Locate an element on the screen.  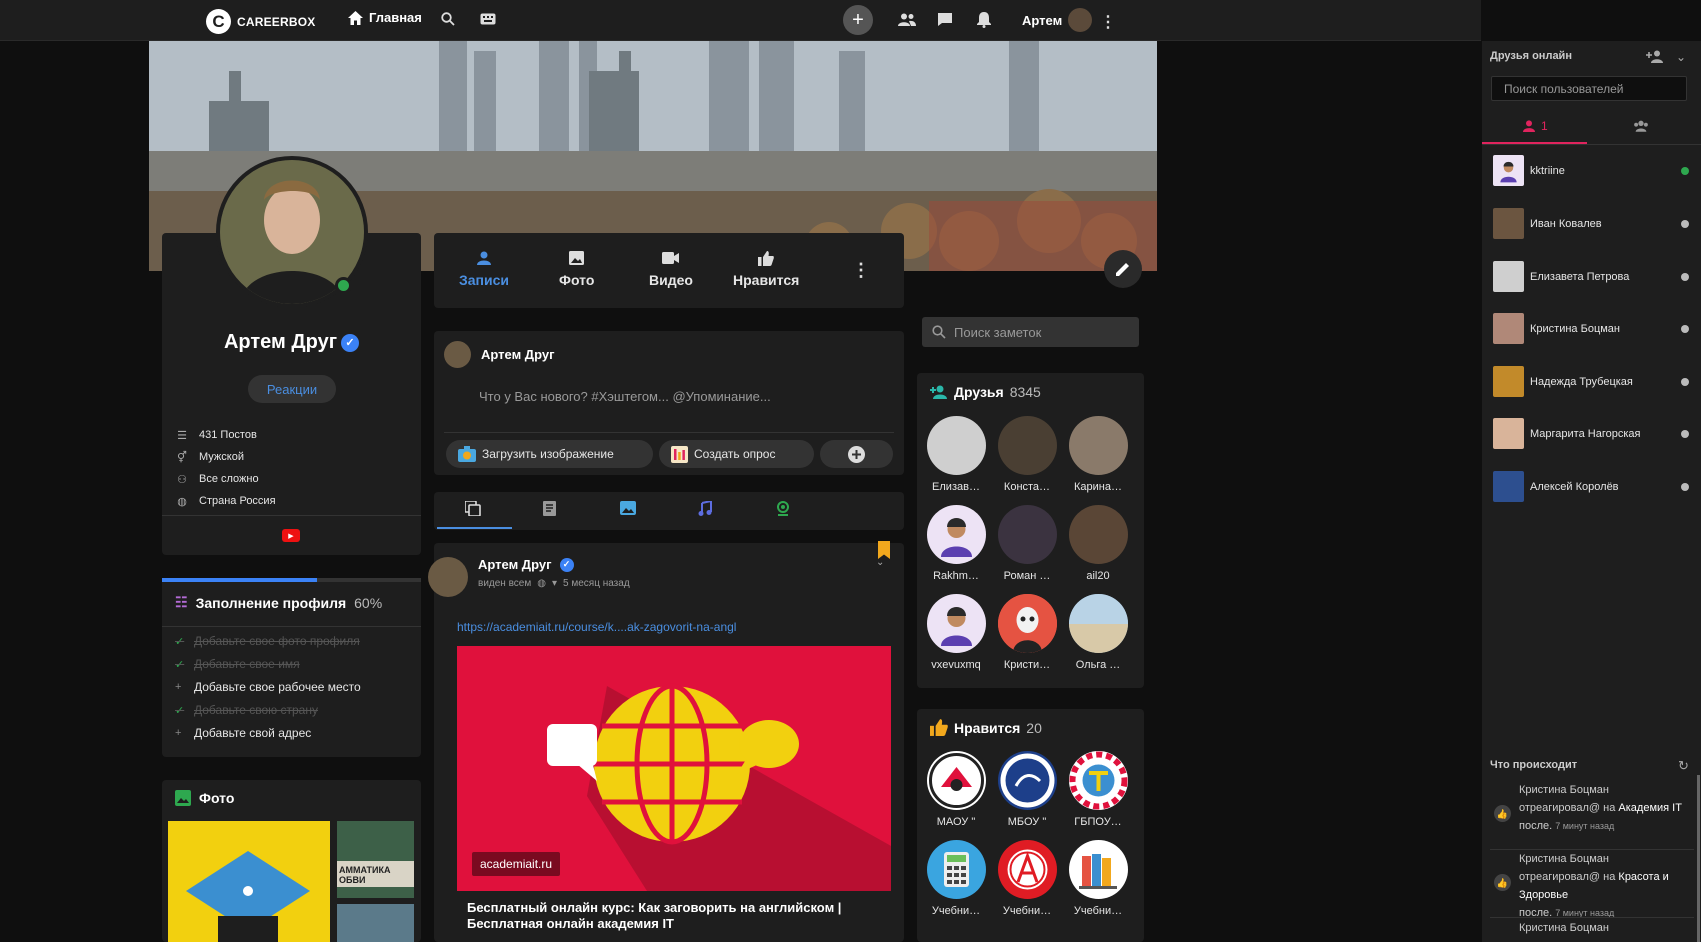
tab-photos: Фото is located at coordinates (576, 269).